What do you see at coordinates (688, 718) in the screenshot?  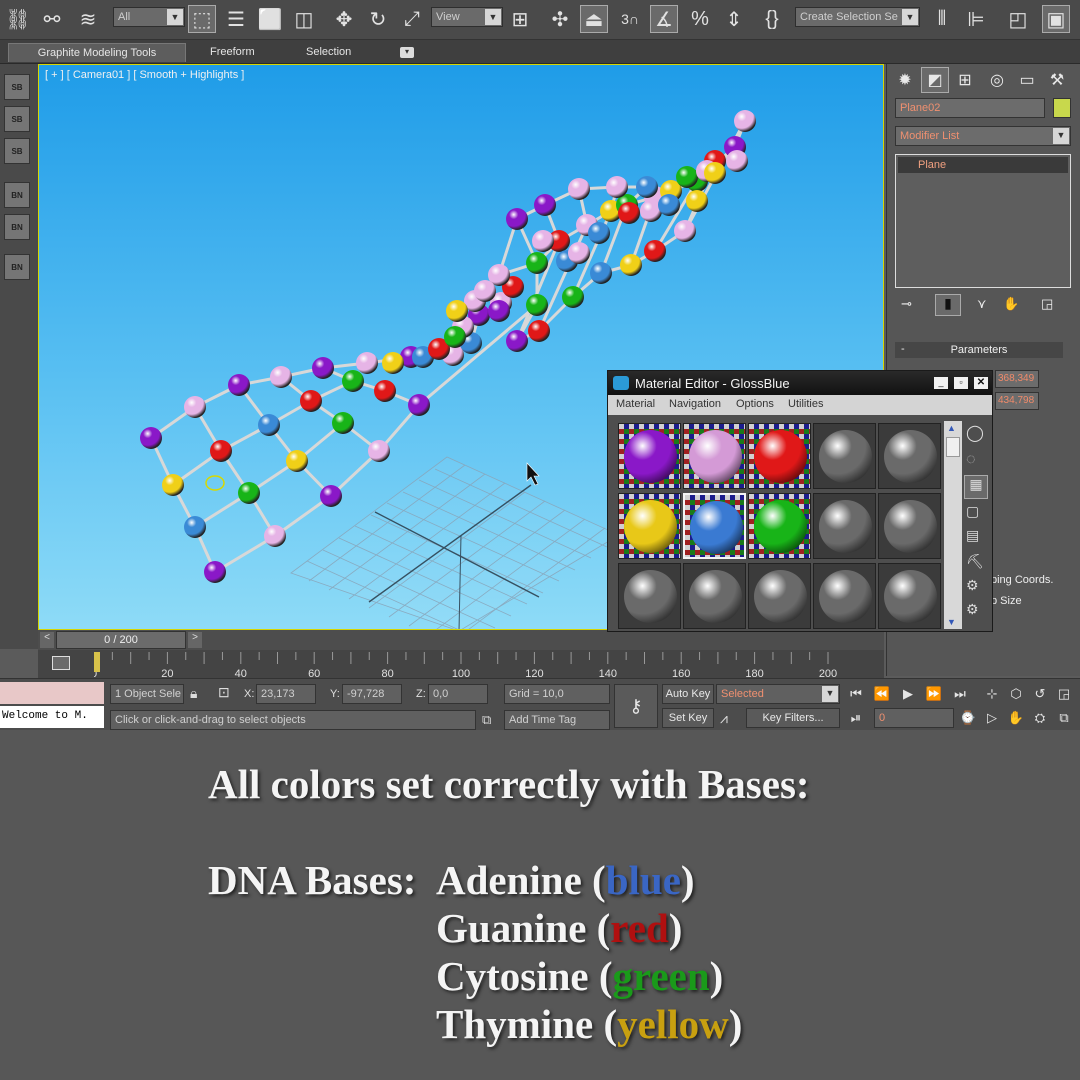 I see `set-key-button: Set Key` at bounding box center [688, 718].